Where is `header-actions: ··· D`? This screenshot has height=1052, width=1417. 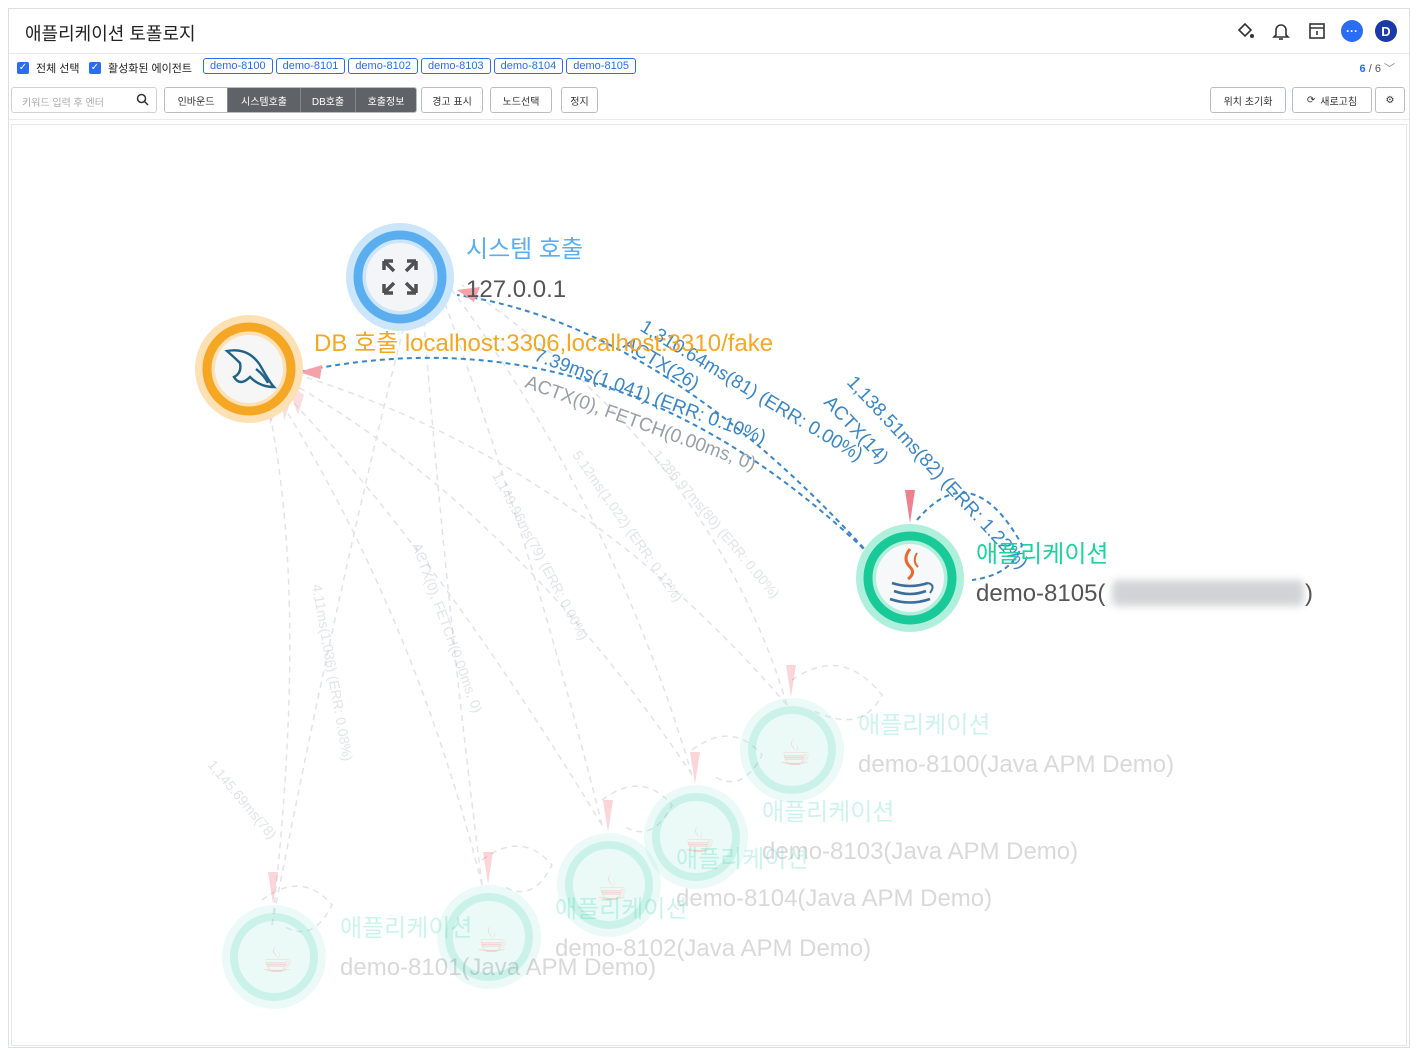 header-actions: ··· D is located at coordinates (1315, 31).